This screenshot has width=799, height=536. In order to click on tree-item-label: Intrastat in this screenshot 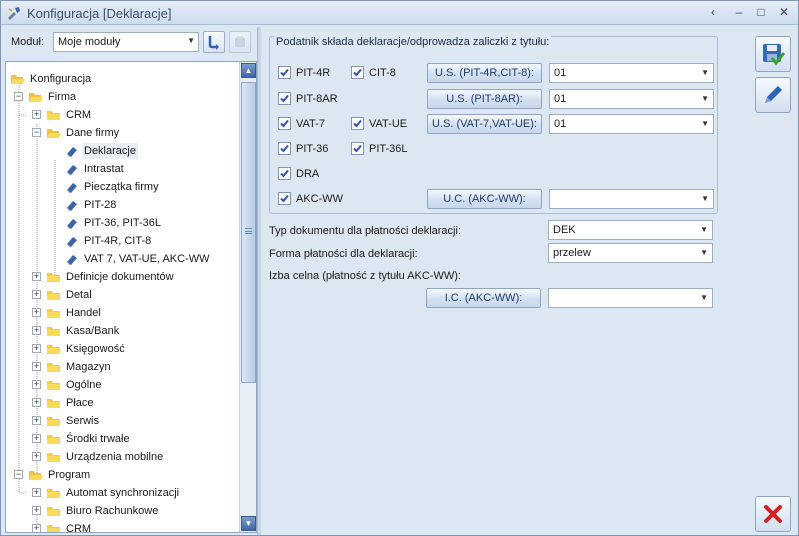, I will do `click(104, 169)`.